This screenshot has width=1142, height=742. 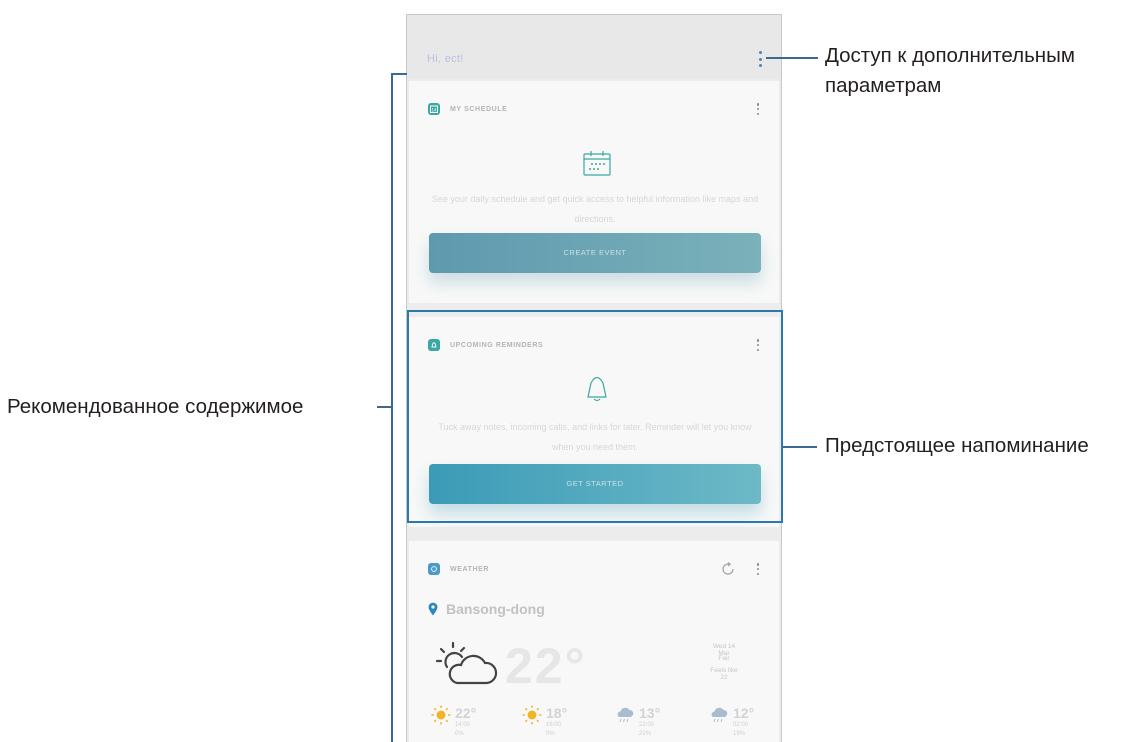 What do you see at coordinates (384, 407) in the screenshot?
I see `leader-line-recommended-label` at bounding box center [384, 407].